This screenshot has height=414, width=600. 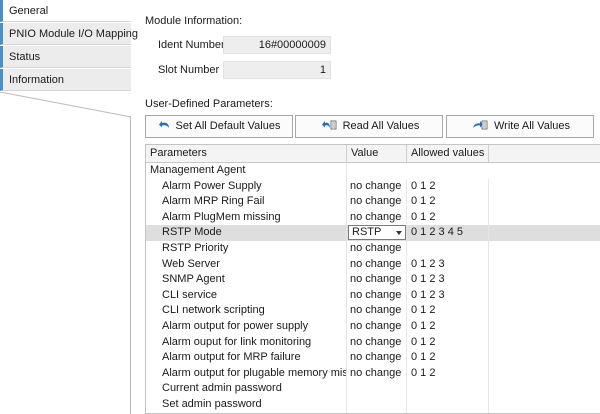 I want to click on table-row: Current admin password, so click(x=373, y=389).